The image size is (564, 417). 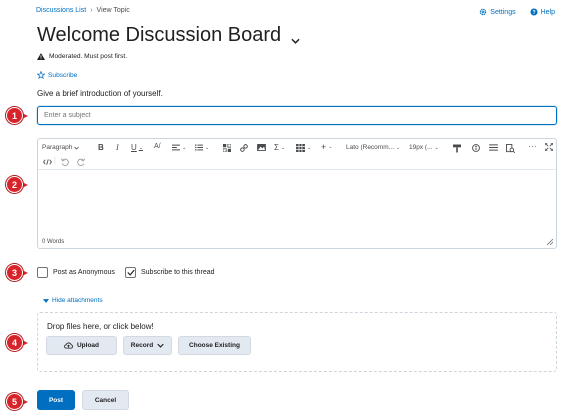 What do you see at coordinates (199, 147) in the screenshot?
I see `bullet-list-icon` at bounding box center [199, 147].